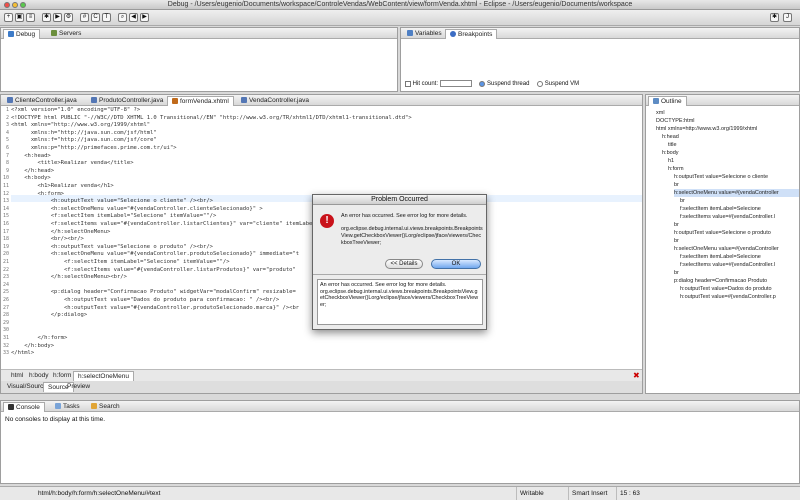  What do you see at coordinates (105, 407) in the screenshot?
I see `tab-search: Search` at bounding box center [105, 407].